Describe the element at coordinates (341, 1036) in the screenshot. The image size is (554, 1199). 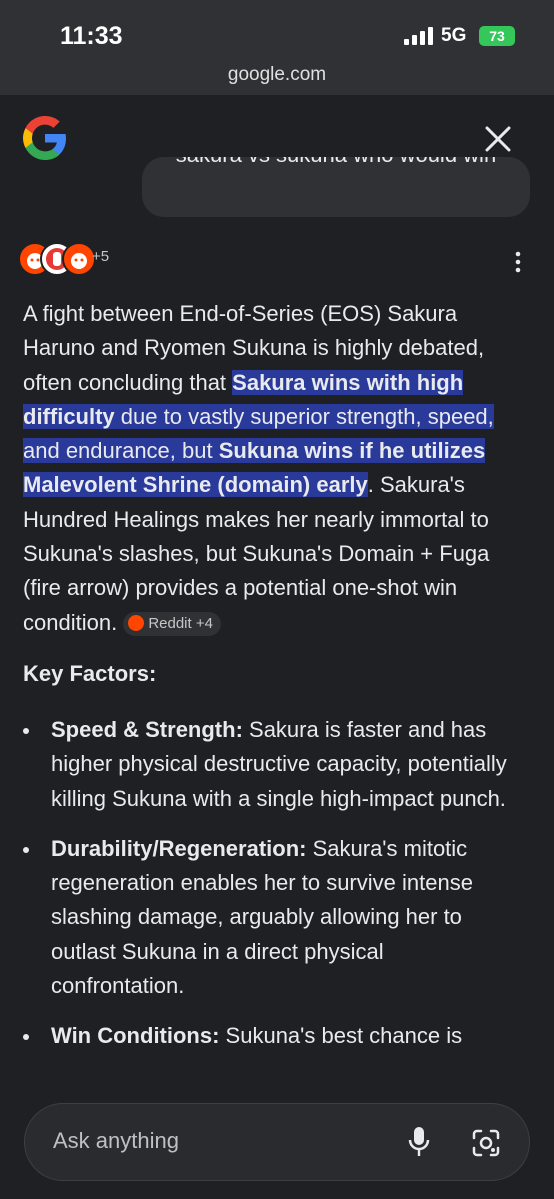
I see `item-text: Sukuna's best chance is` at that location.